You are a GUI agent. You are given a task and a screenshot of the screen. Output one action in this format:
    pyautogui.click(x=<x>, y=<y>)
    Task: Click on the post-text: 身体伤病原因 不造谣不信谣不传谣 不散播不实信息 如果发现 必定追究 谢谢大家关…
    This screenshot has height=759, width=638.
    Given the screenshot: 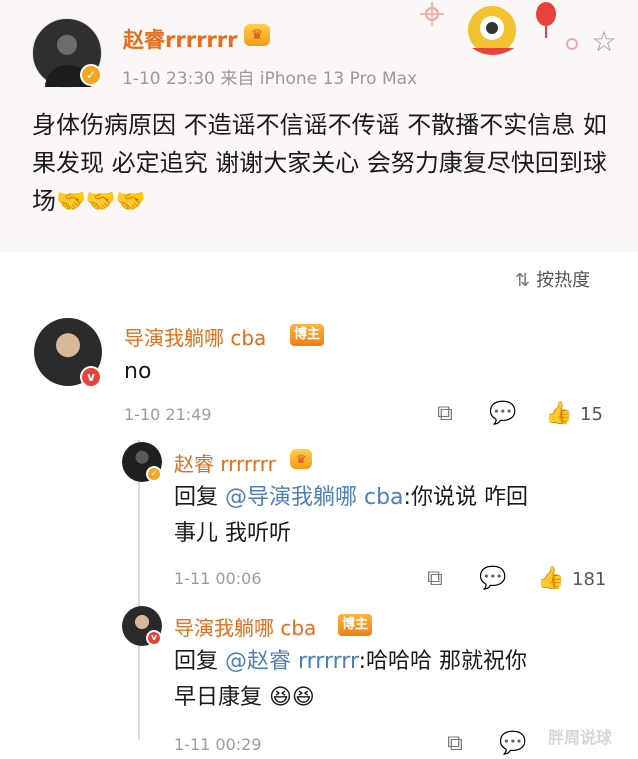 What is the action you would take?
    pyautogui.click(x=319, y=163)
    